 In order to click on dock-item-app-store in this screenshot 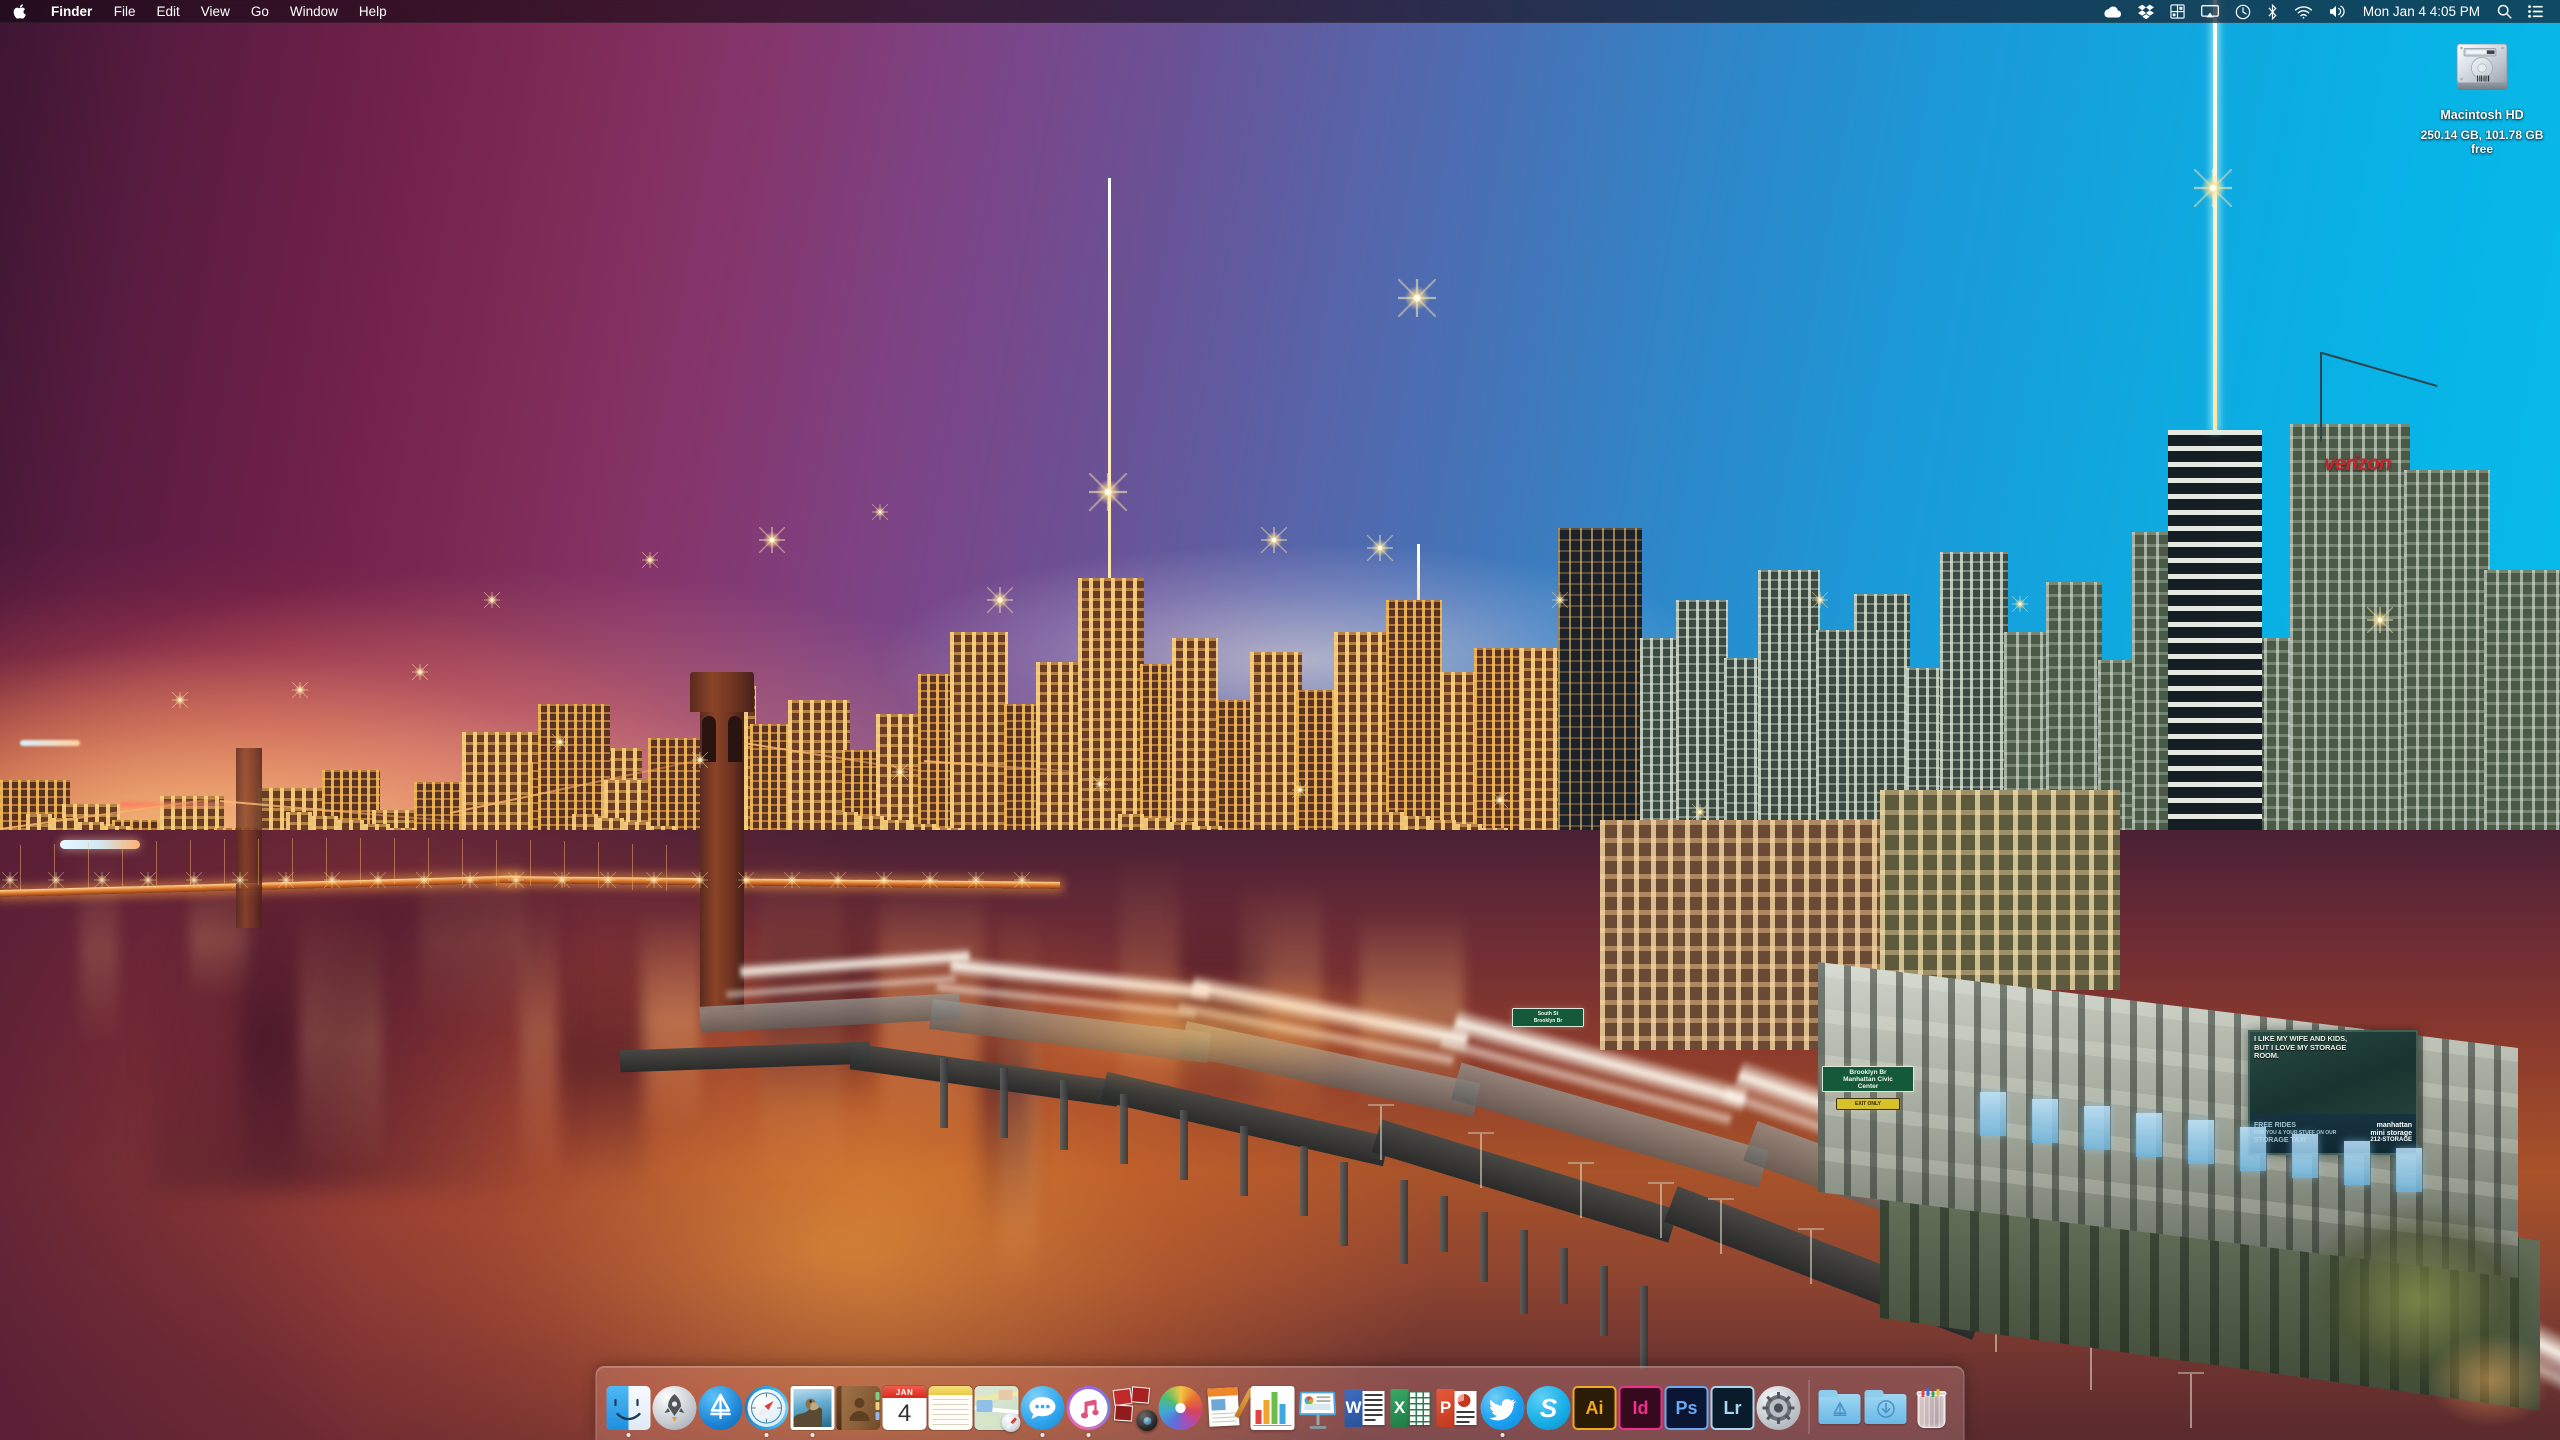, I will do `click(721, 1408)`.